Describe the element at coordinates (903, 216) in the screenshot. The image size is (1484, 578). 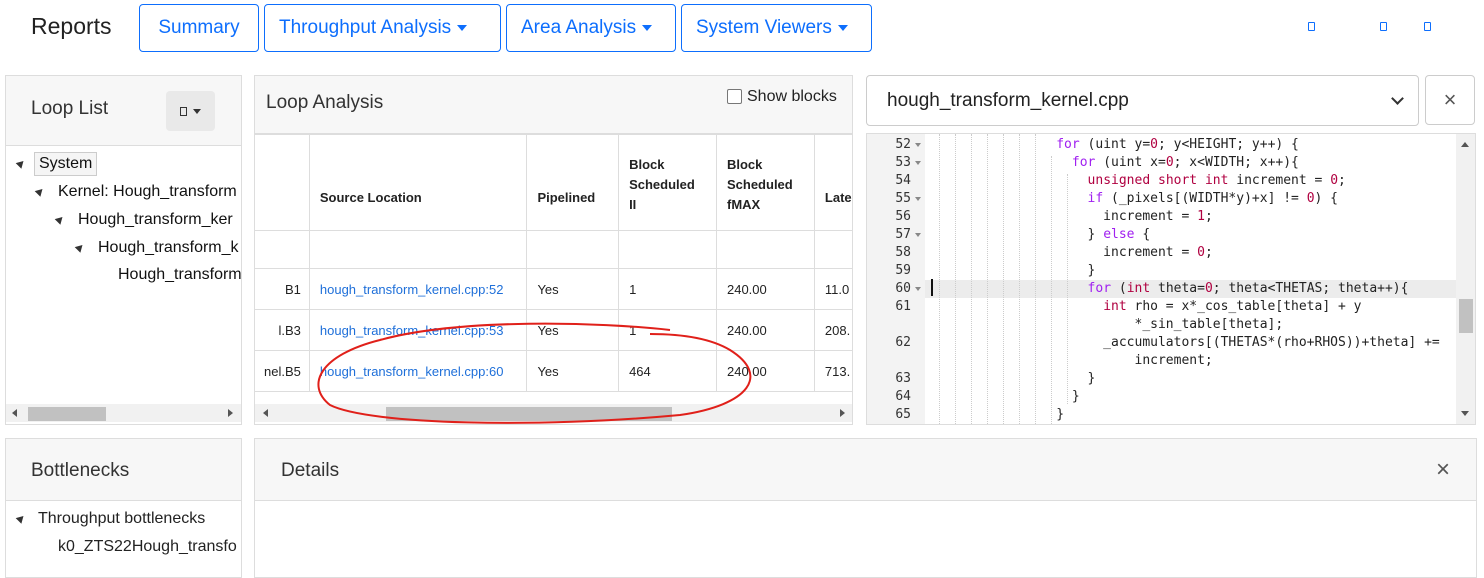
I see `line-number: 56` at that location.